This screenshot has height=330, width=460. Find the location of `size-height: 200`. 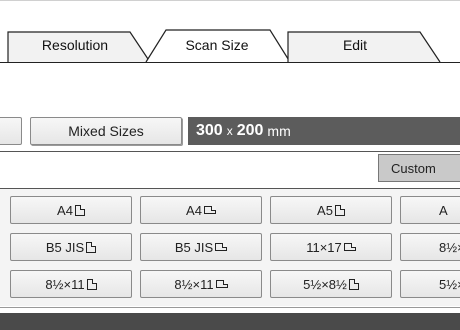

size-height: 200 is located at coordinates (250, 130).